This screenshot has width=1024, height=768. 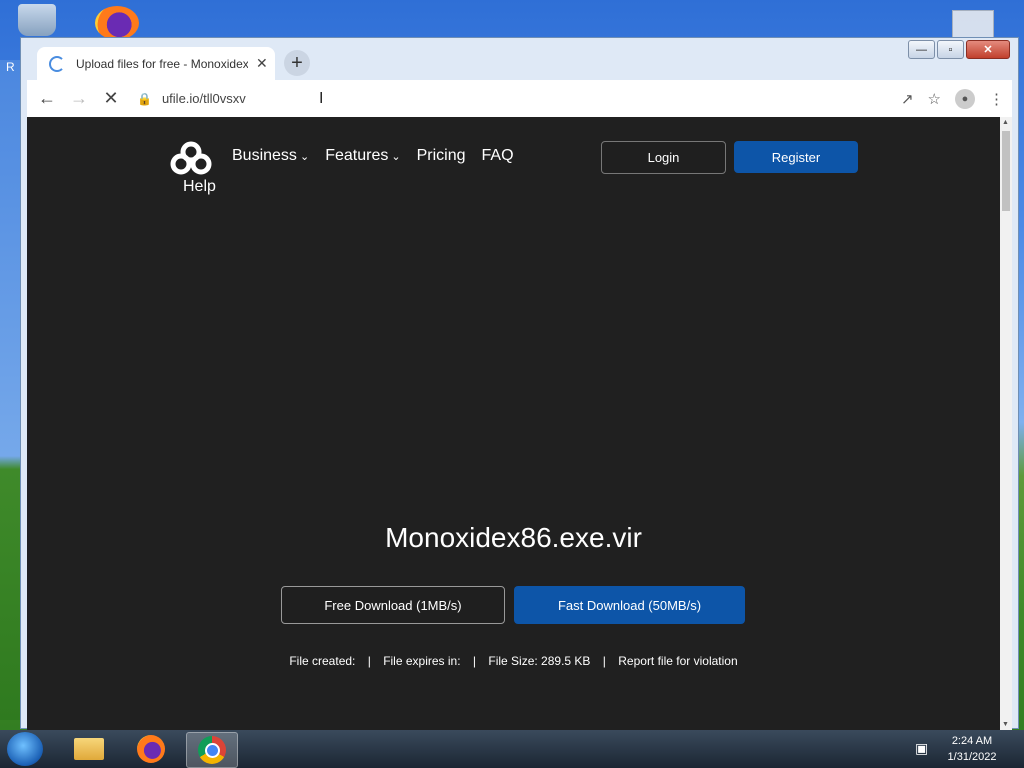 I want to click on scroll-up-icon: ▲, so click(x=1005, y=122).